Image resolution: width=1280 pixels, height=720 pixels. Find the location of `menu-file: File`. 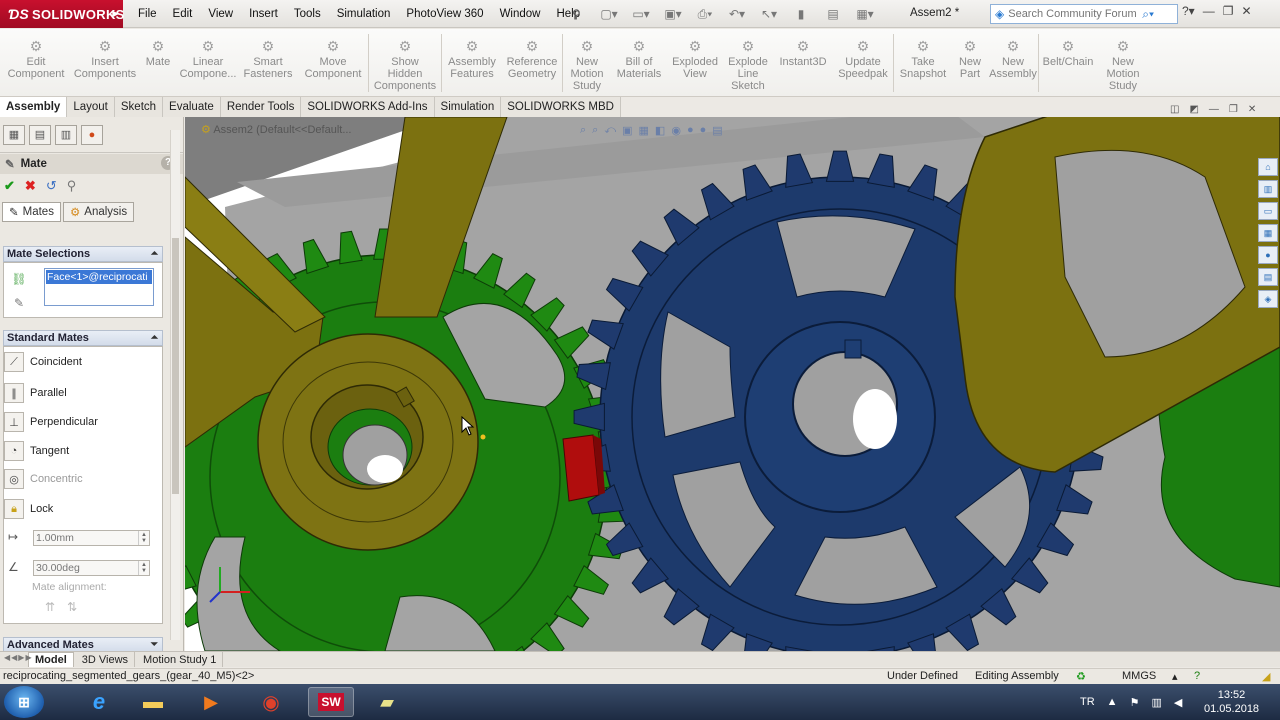

menu-file: File is located at coordinates (147, 14).